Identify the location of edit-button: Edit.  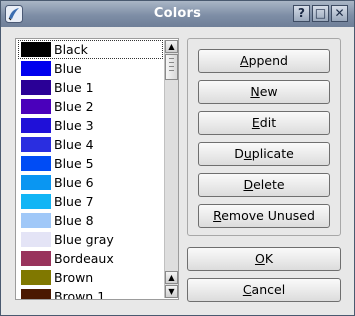
(264, 123).